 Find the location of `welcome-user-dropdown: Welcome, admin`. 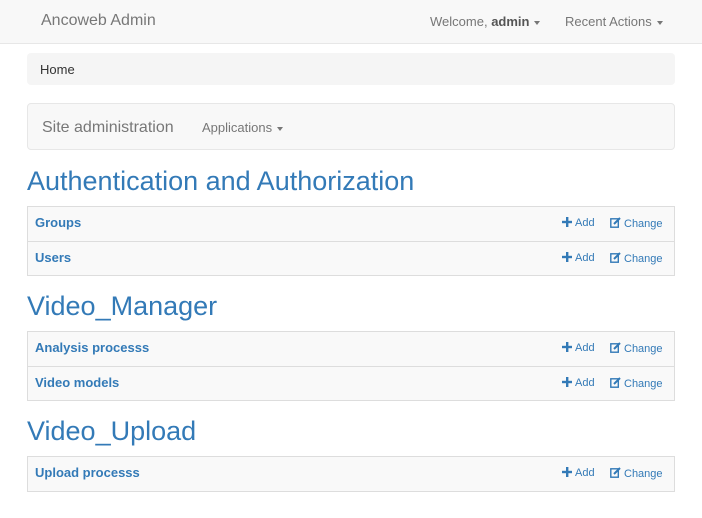

welcome-user-dropdown: Welcome, admin is located at coordinates (485, 21).